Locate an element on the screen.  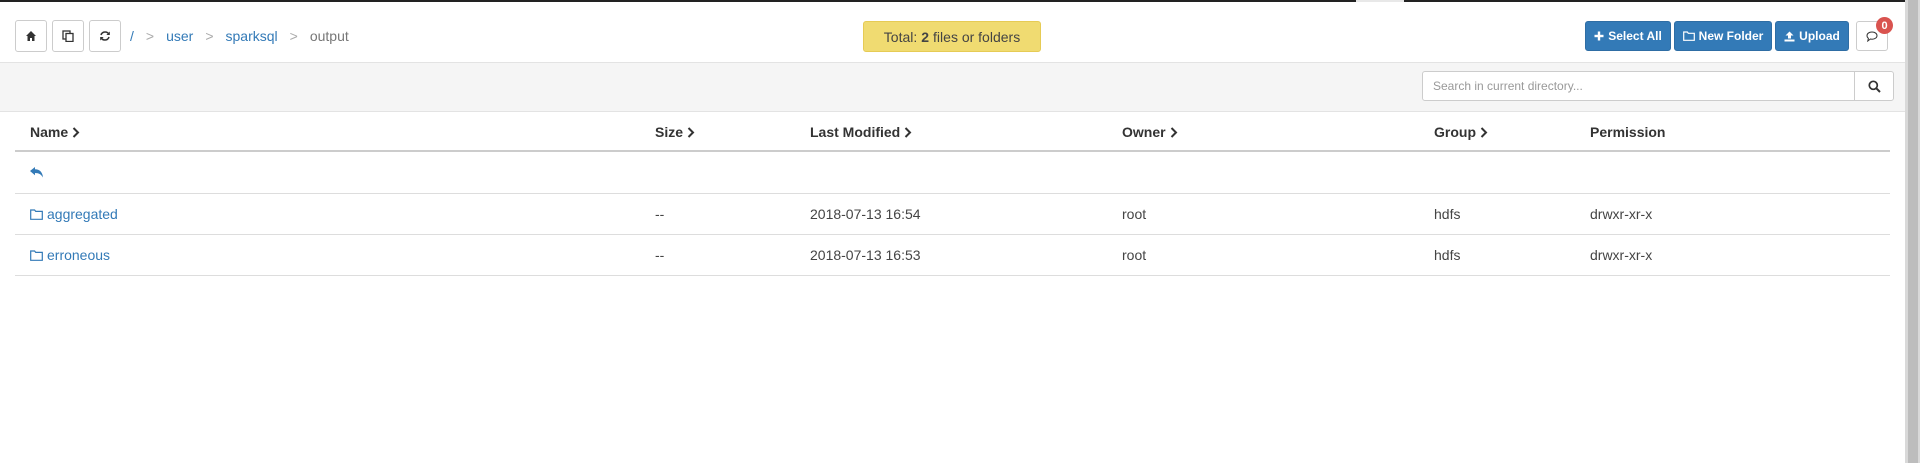
column-header-size: Size is located at coordinates (675, 132).